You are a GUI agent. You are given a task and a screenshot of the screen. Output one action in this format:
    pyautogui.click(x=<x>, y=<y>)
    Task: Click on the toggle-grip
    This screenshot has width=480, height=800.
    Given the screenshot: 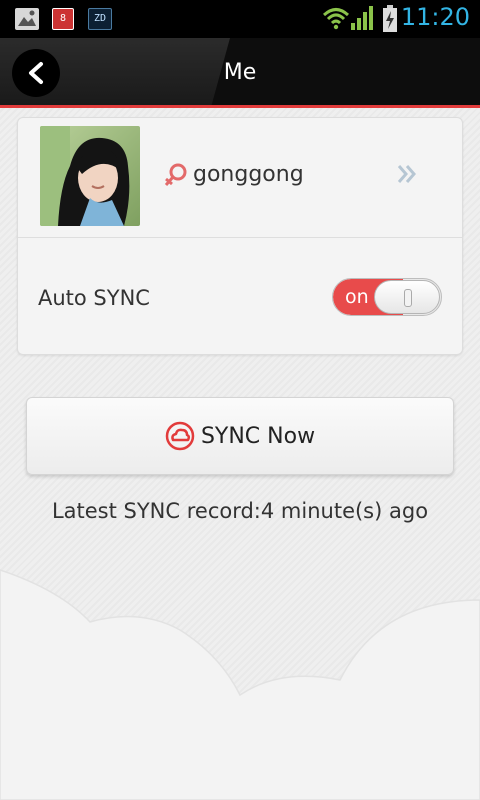 What is the action you would take?
    pyautogui.click(x=408, y=298)
    